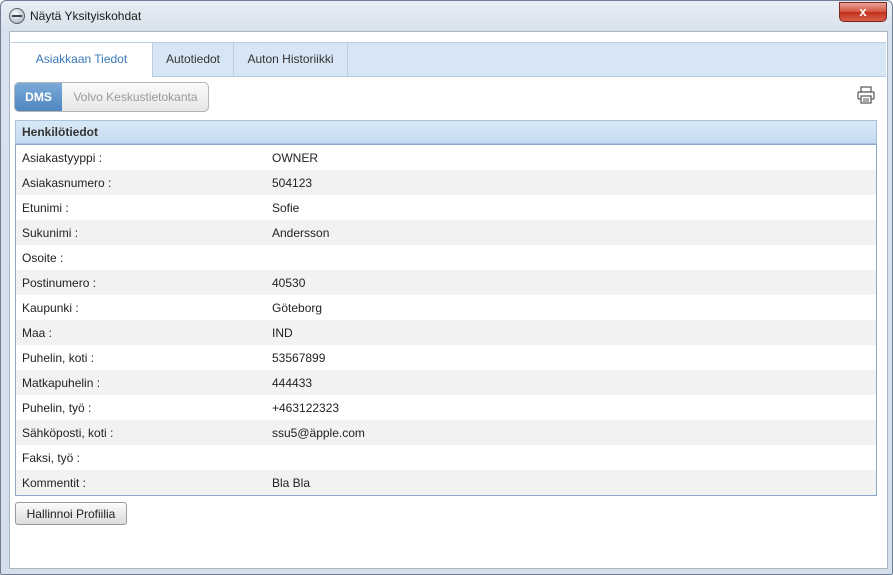 The width and height of the screenshot is (893, 575). I want to click on field-value: 504123, so click(292, 183).